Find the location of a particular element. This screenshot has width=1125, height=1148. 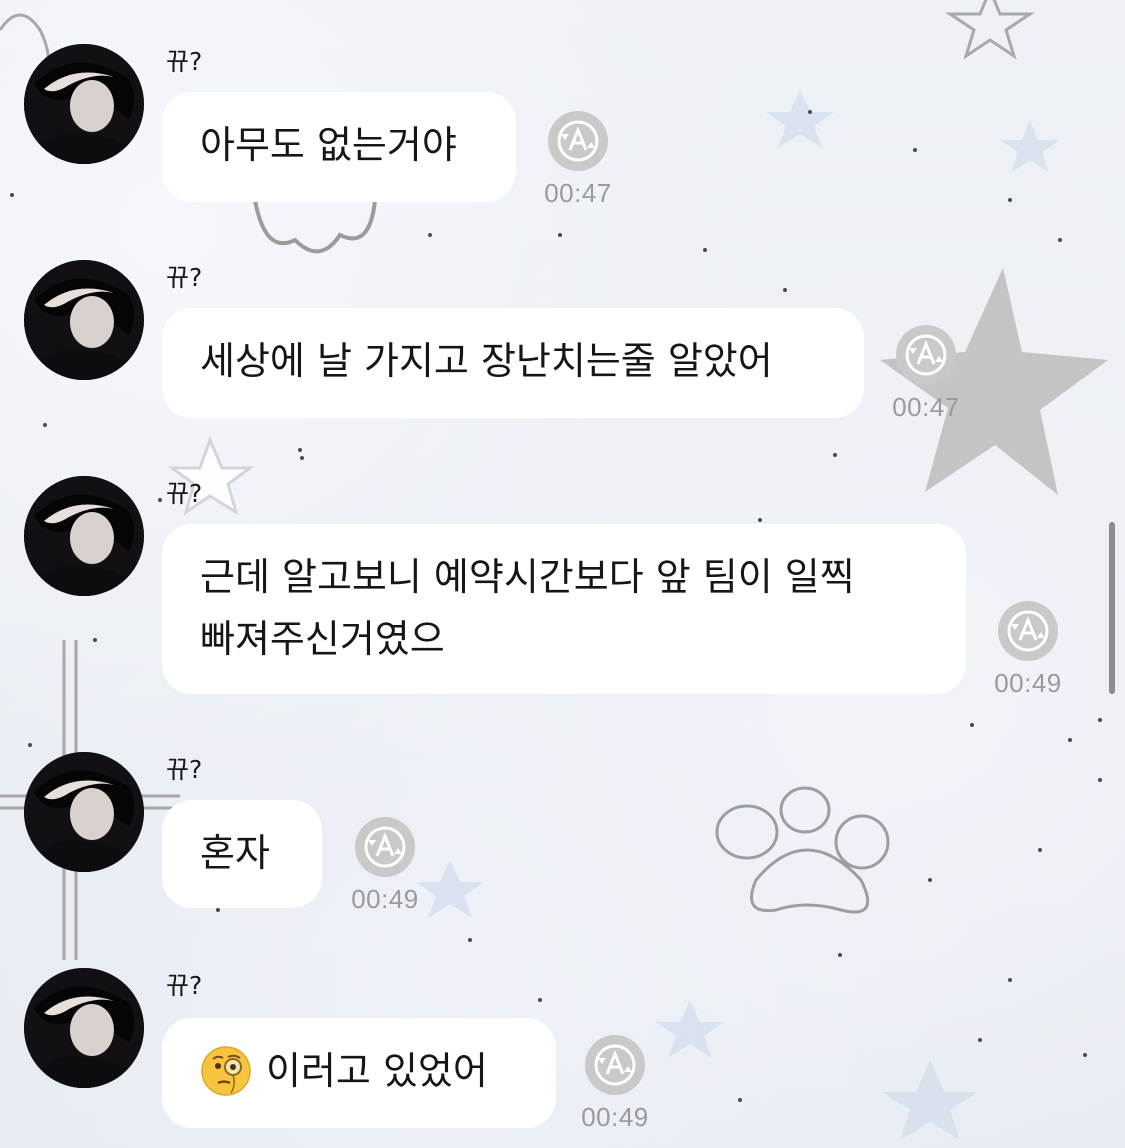

message-text: 세상에 날 가지고 장난치는줄 알았어 is located at coordinates (486, 361).